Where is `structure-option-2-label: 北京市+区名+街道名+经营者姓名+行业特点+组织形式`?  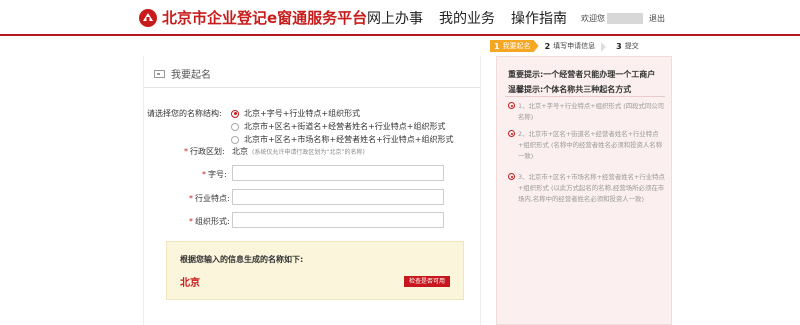 structure-option-2-label: 北京市+区名+街道名+经营者姓名+行业特点+组织形式 is located at coordinates (345, 126).